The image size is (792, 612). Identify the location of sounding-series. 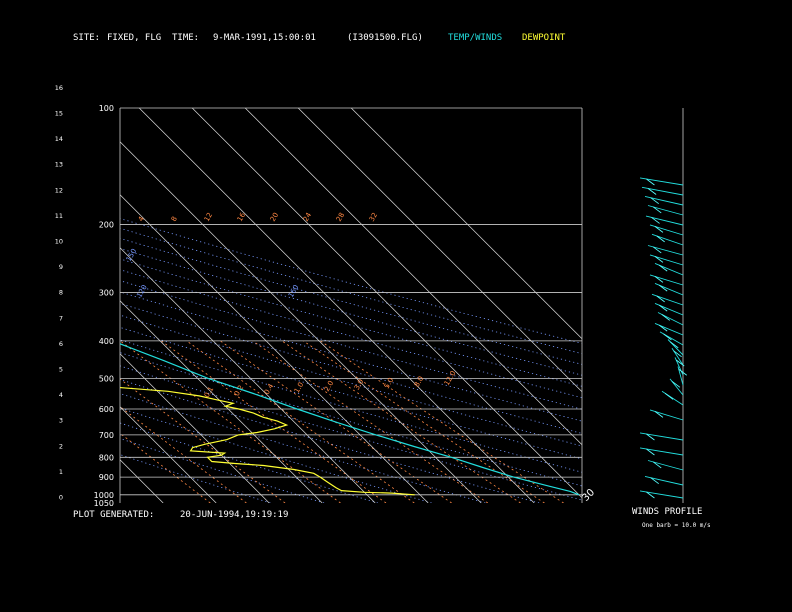
(350, 419).